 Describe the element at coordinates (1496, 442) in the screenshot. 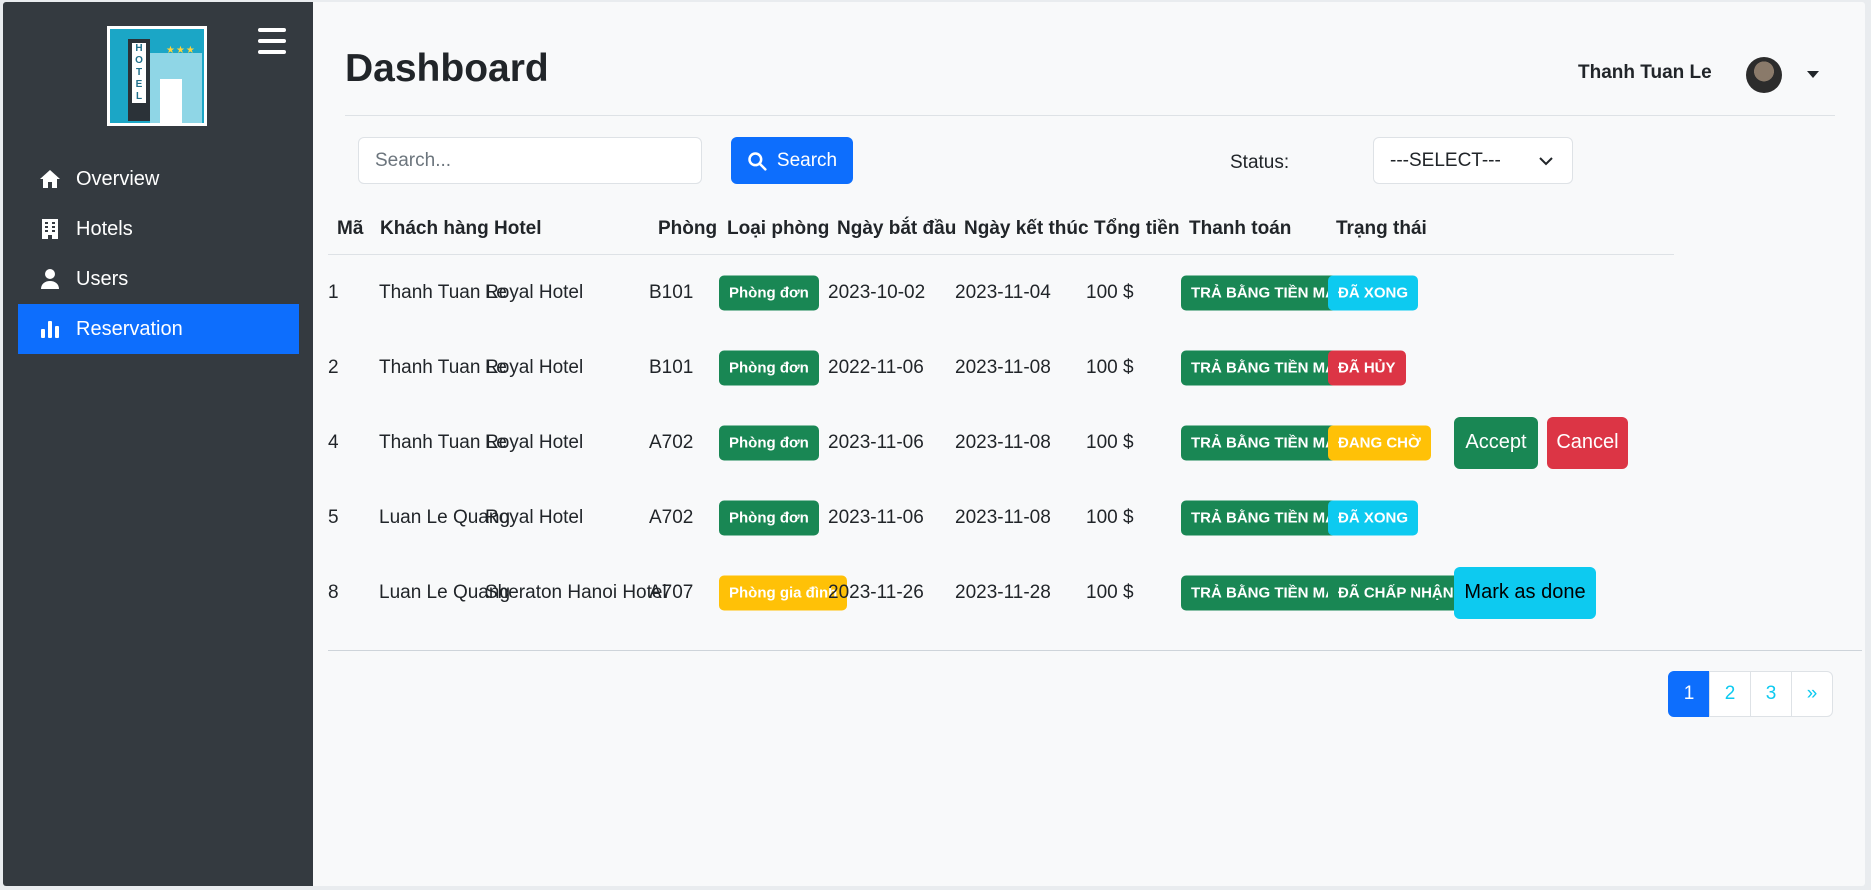

I see `accept-button: Accept` at that location.